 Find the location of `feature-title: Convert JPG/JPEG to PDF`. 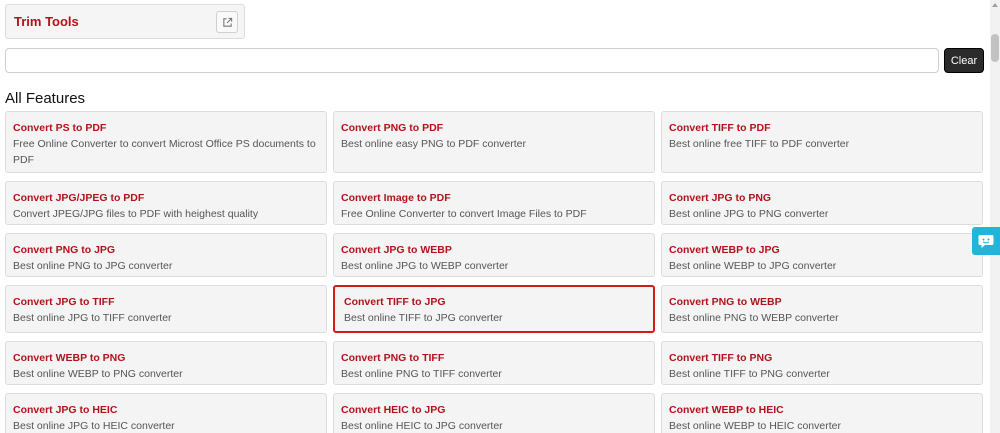

feature-title: Convert JPG/JPEG to PDF is located at coordinates (79, 198).